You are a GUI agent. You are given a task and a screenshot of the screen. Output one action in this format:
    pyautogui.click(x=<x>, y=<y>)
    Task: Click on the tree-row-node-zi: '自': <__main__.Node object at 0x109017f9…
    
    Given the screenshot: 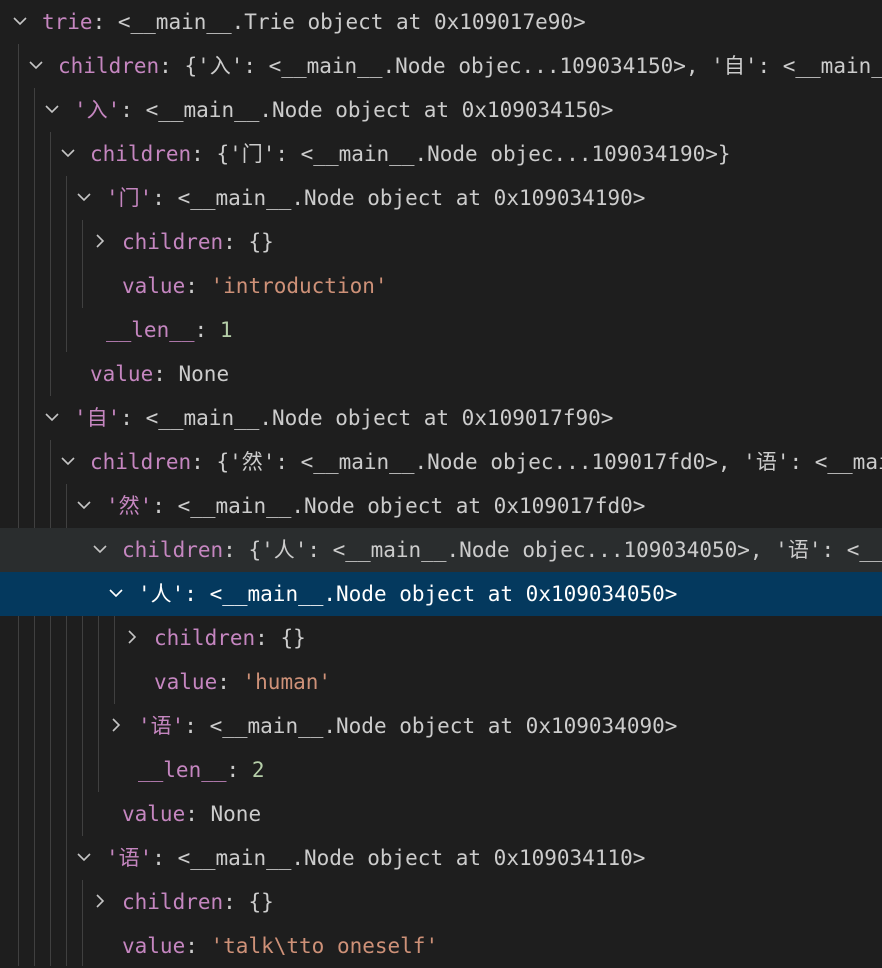 What is the action you would take?
    pyautogui.click(x=441, y=418)
    